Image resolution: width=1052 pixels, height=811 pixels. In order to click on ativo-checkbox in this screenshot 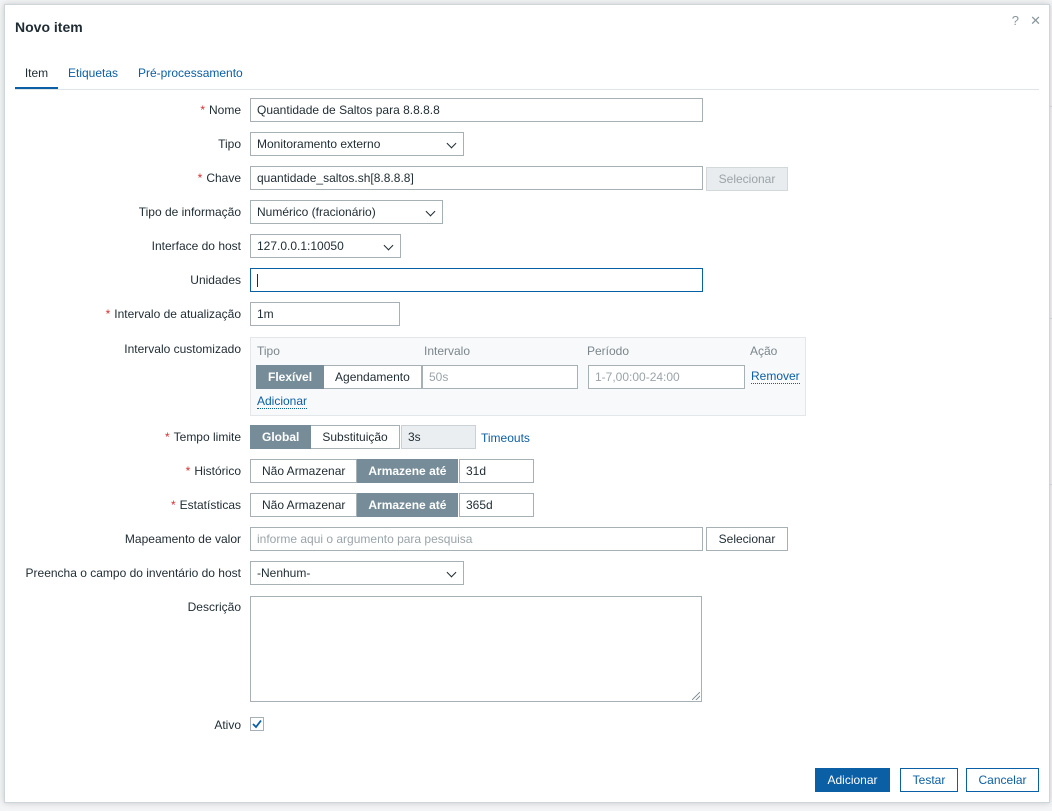, I will do `click(257, 724)`.